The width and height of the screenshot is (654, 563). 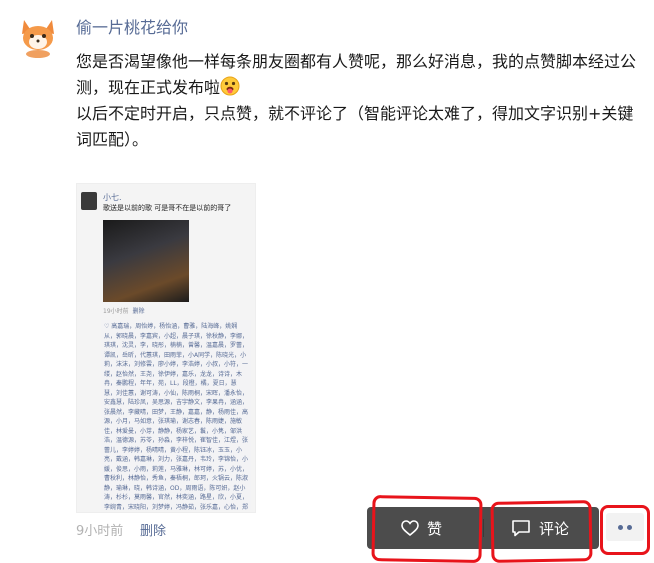 I want to click on screenshot-author: 小七., so click(x=112, y=197).